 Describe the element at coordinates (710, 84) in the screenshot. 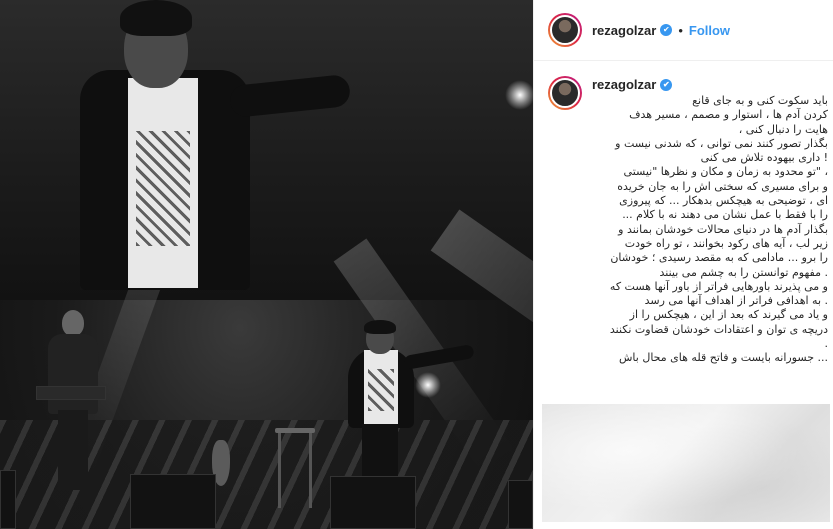

I see `caption-username-row: rezagolzar ✔` at that location.